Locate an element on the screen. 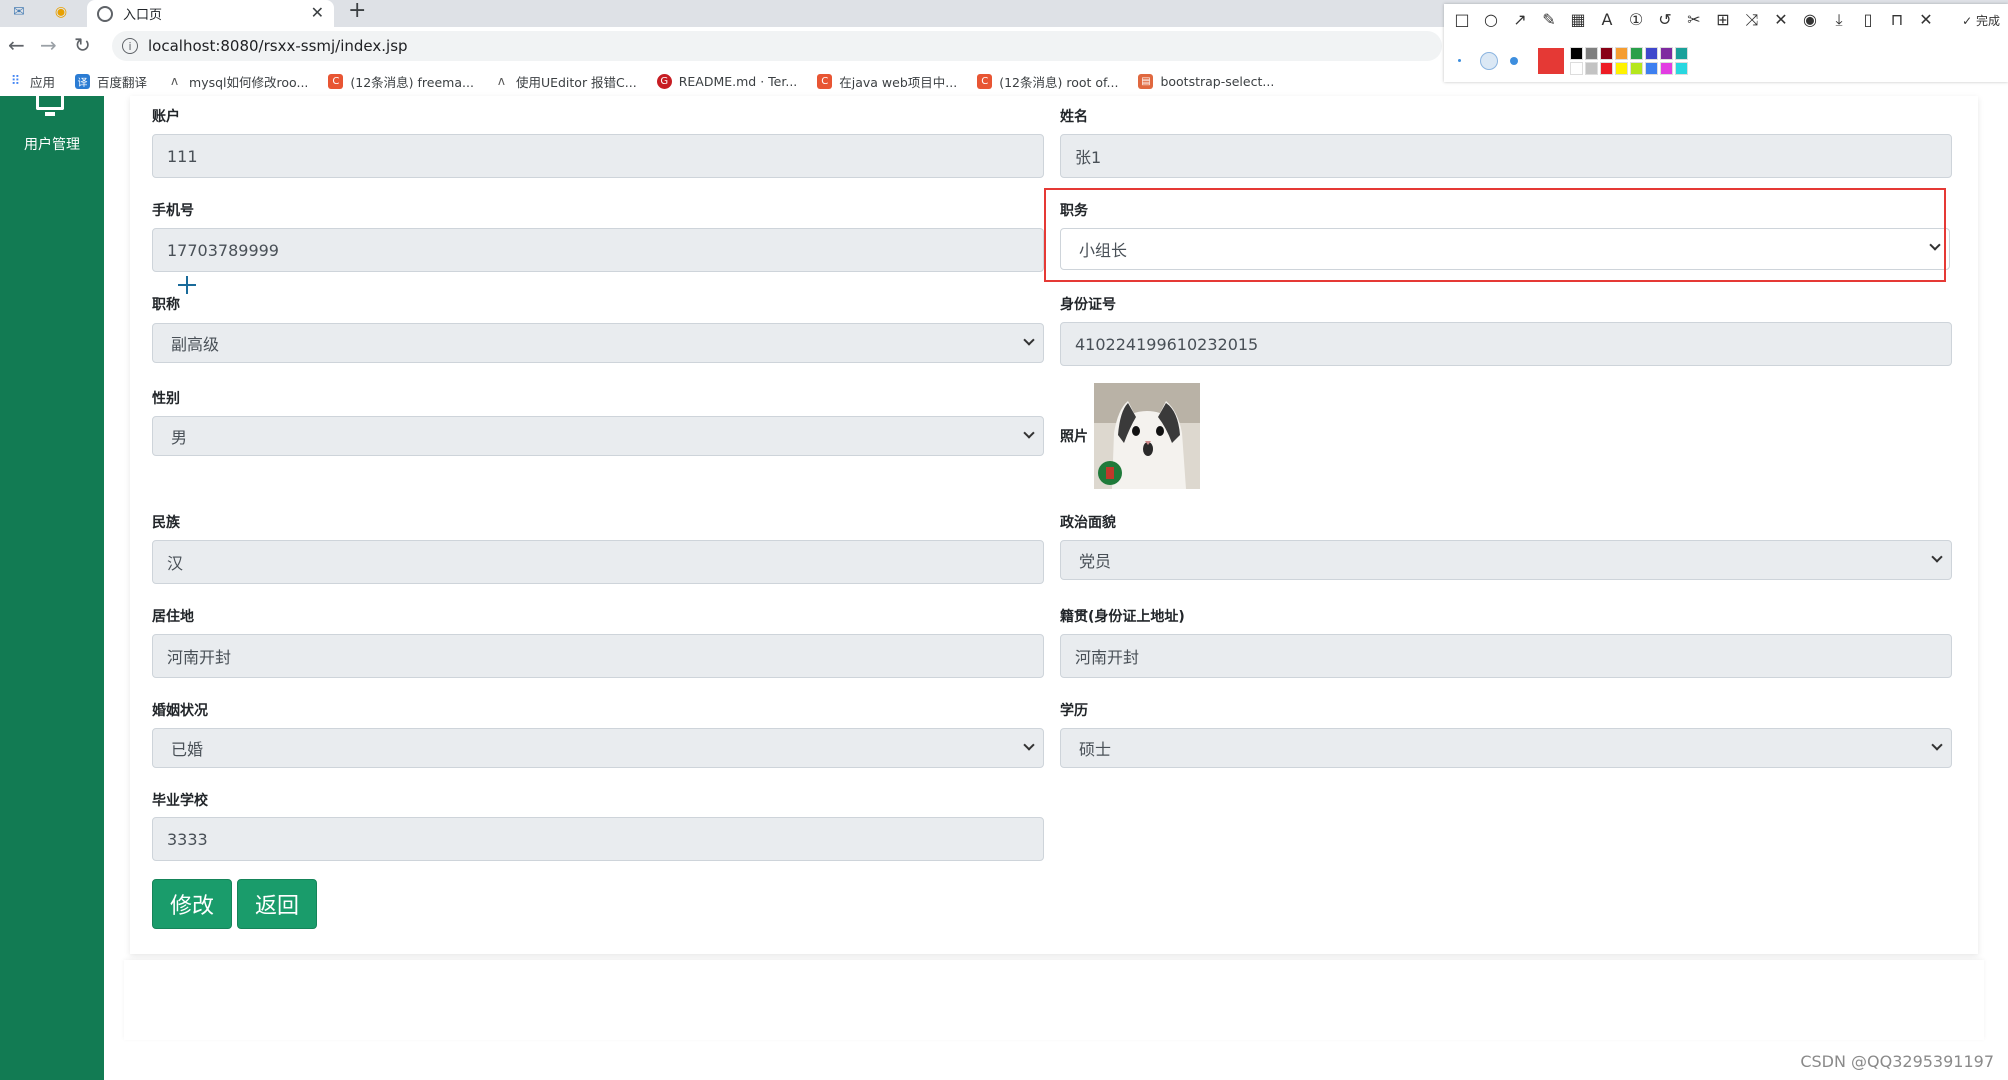 The width and height of the screenshot is (2008, 1080). arrow-tool-icon: ↗ is located at coordinates (1520, 20).